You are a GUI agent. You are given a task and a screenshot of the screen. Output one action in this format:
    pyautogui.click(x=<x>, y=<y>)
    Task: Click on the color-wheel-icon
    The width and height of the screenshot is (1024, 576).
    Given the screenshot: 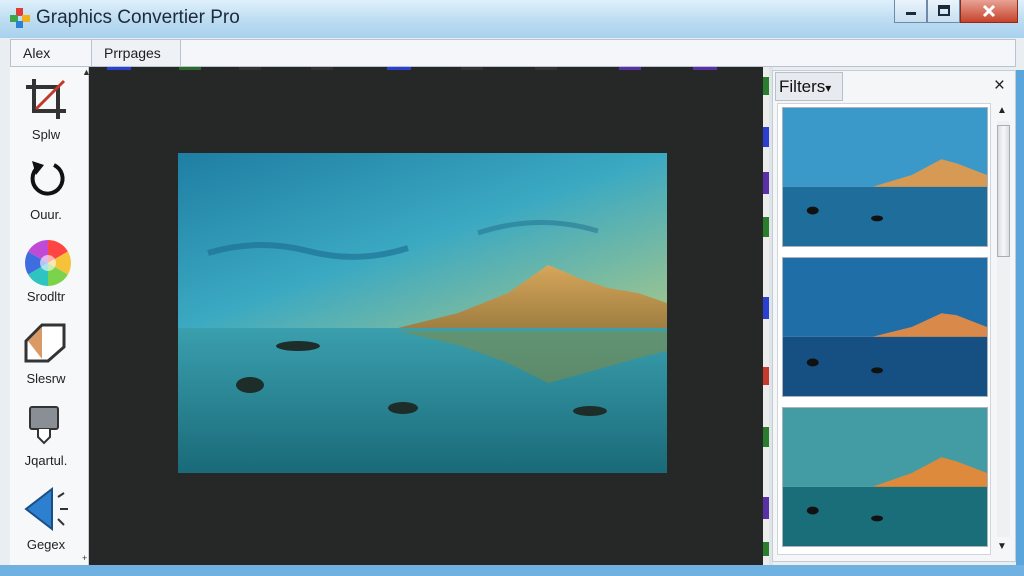 What is the action you would take?
    pyautogui.click(x=48, y=263)
    